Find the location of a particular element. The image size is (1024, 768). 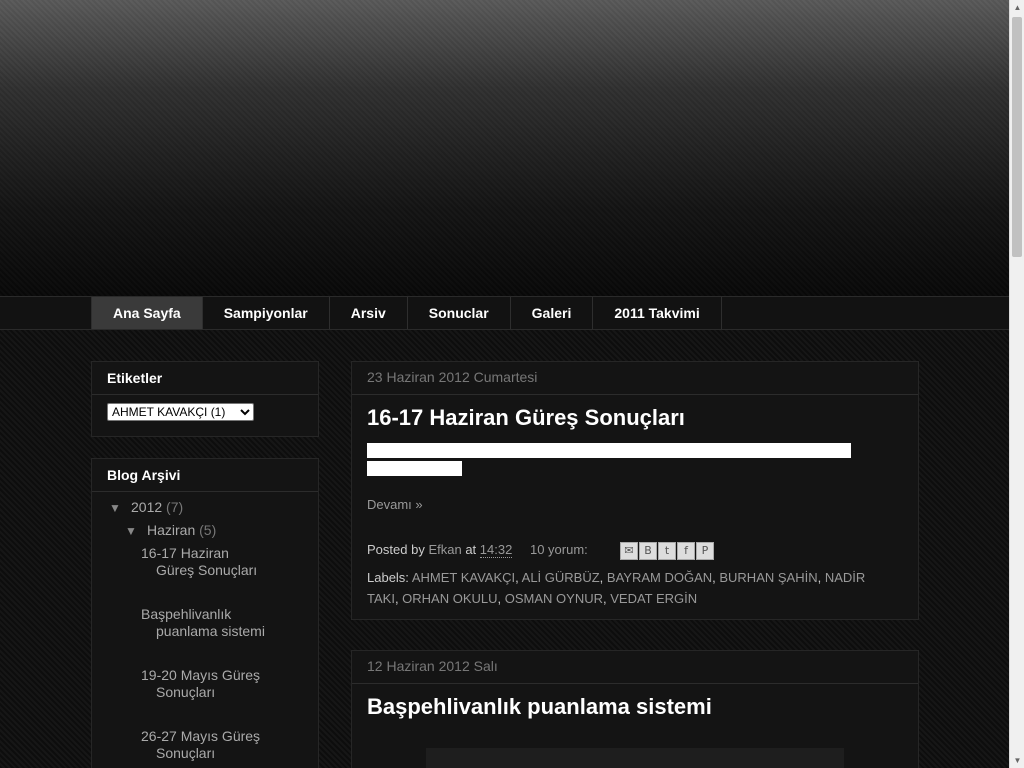

label-link: ALİ GÜRBÜZ is located at coordinates (561, 577).